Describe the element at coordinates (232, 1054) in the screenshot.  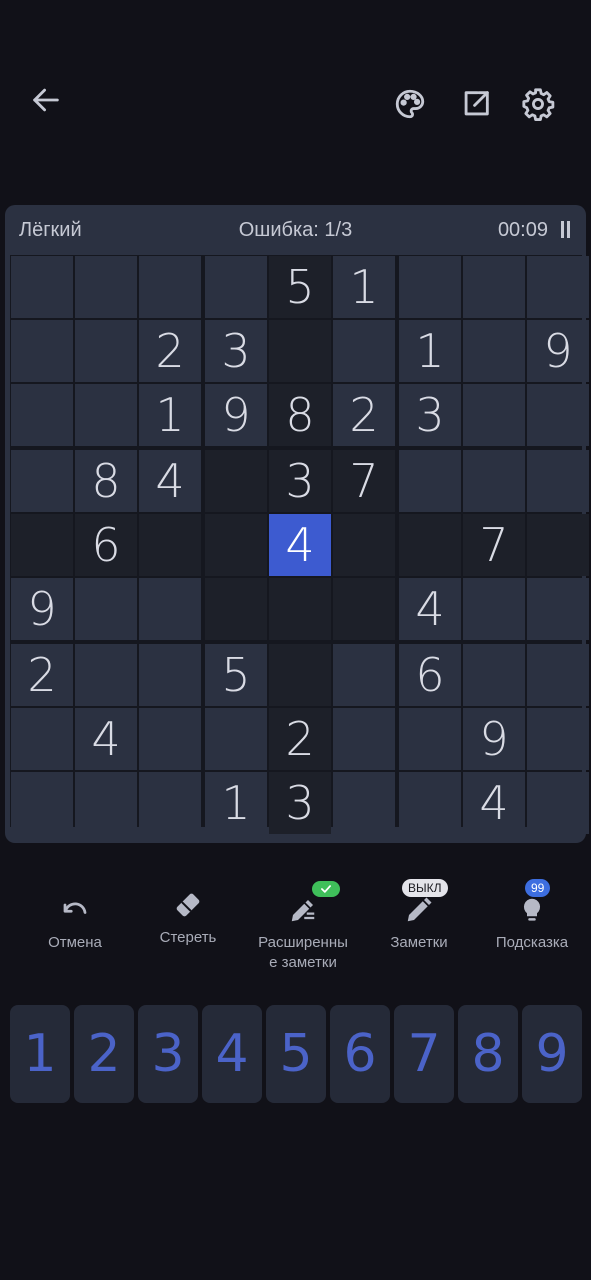
I see `number-key-4: 4` at that location.